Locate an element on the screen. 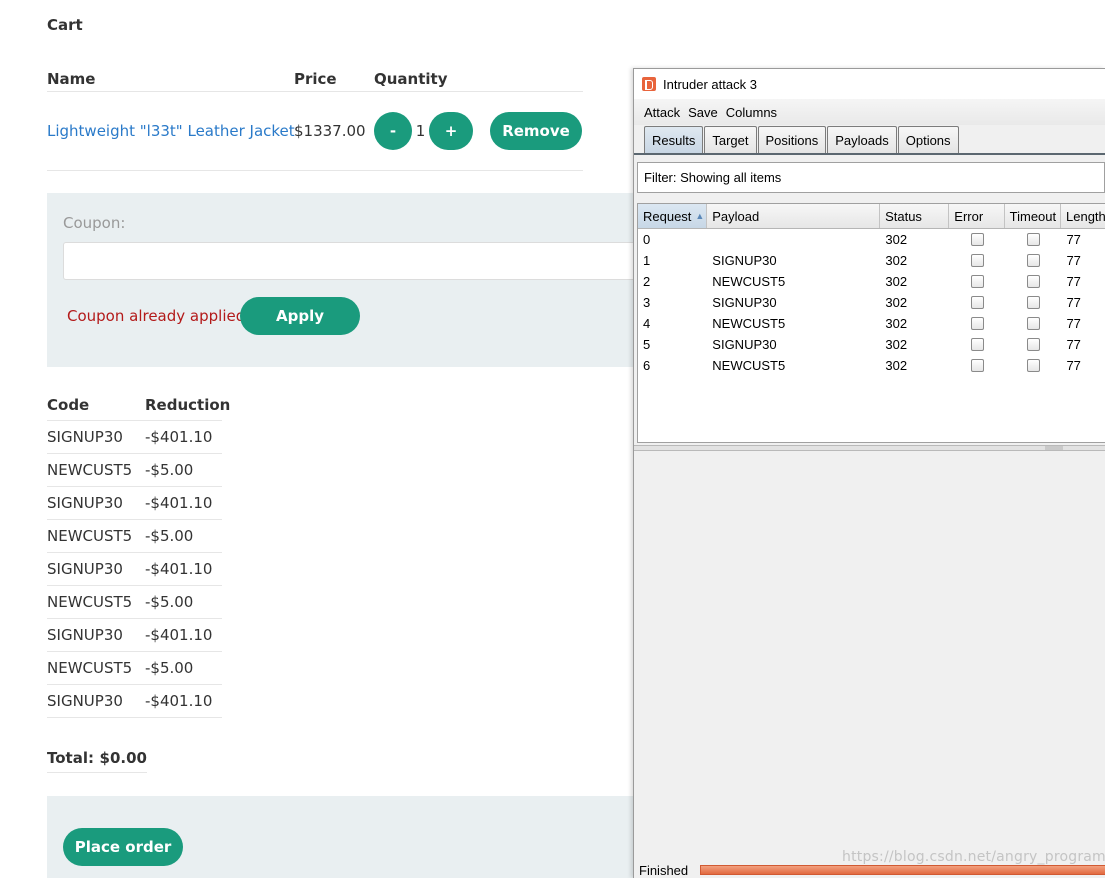 The image size is (1105, 878). price-column-header: Price is located at coordinates (315, 78).